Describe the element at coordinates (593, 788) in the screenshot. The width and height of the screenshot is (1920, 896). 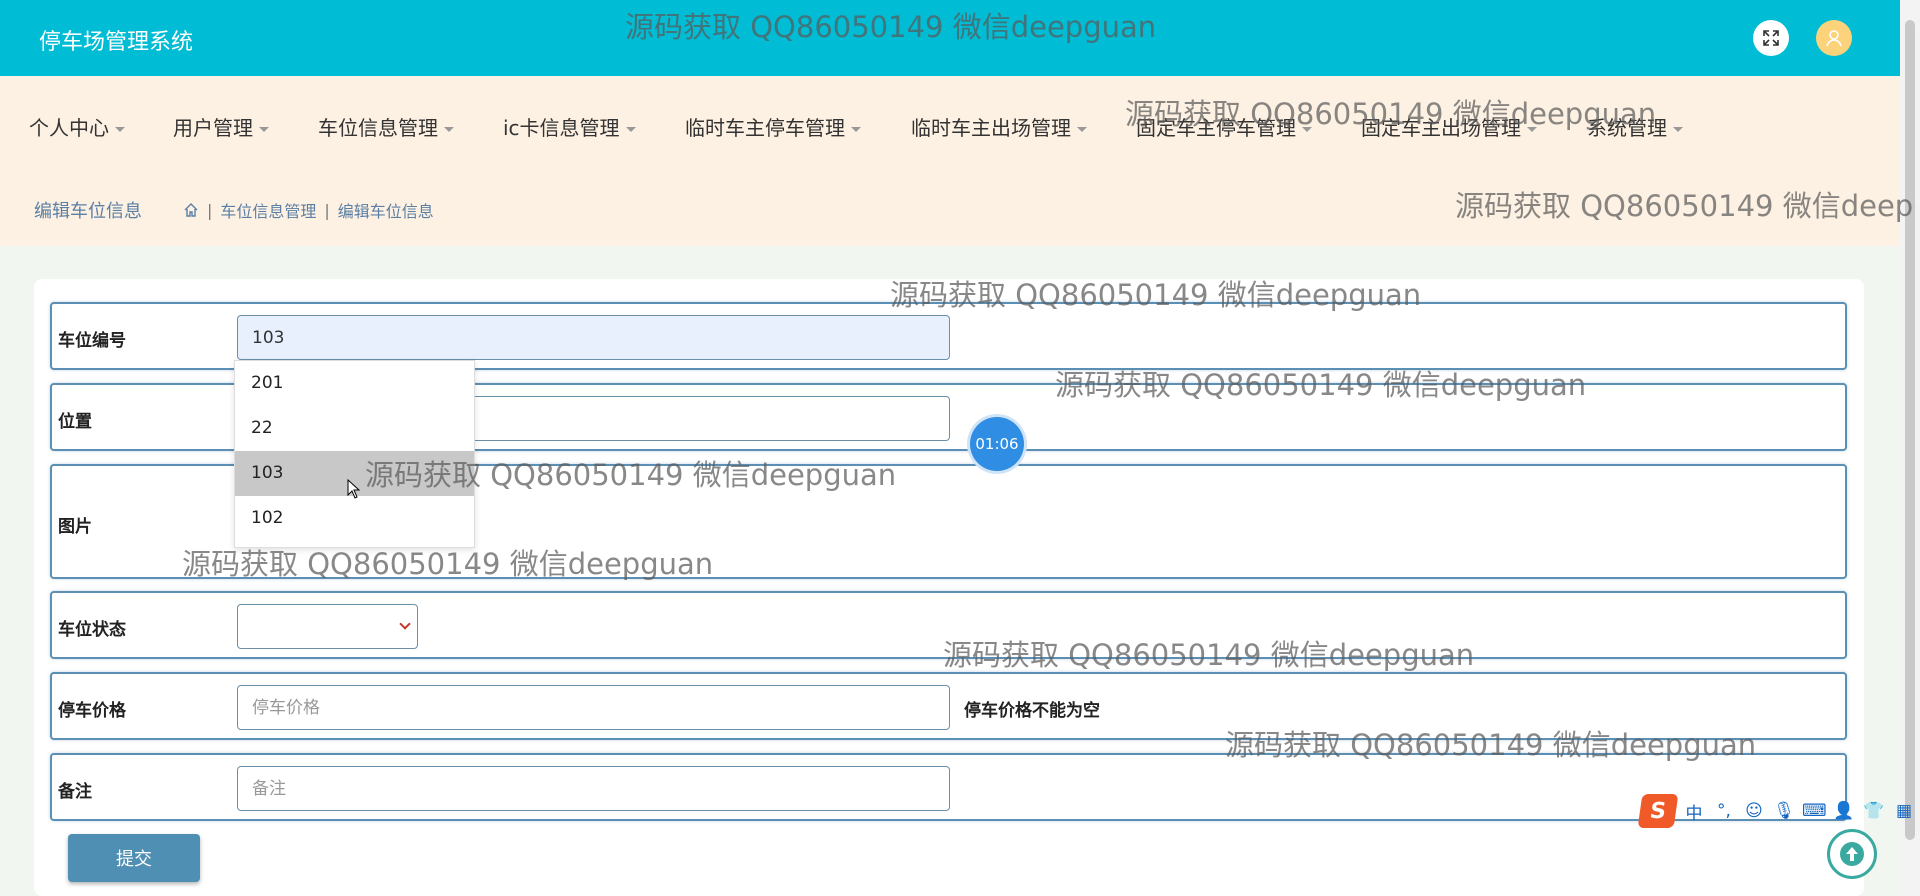
I see `remark-input` at that location.